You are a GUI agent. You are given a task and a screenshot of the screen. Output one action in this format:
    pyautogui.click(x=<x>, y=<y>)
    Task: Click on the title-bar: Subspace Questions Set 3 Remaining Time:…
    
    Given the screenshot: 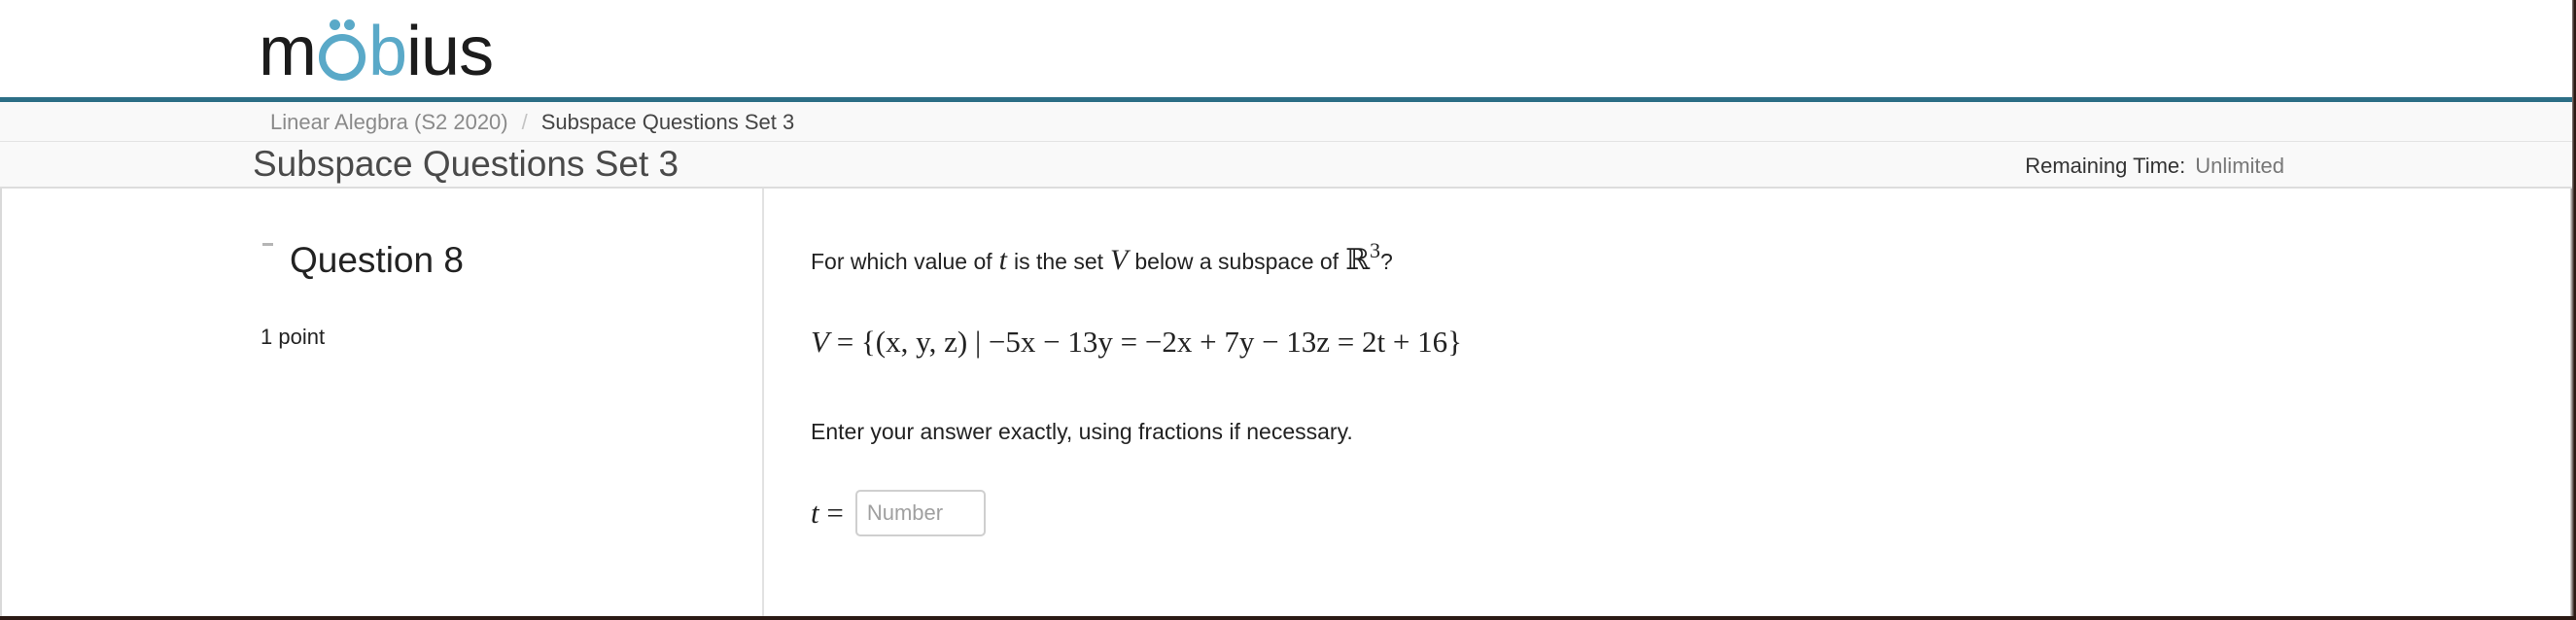 What is the action you would take?
    pyautogui.click(x=1286, y=165)
    